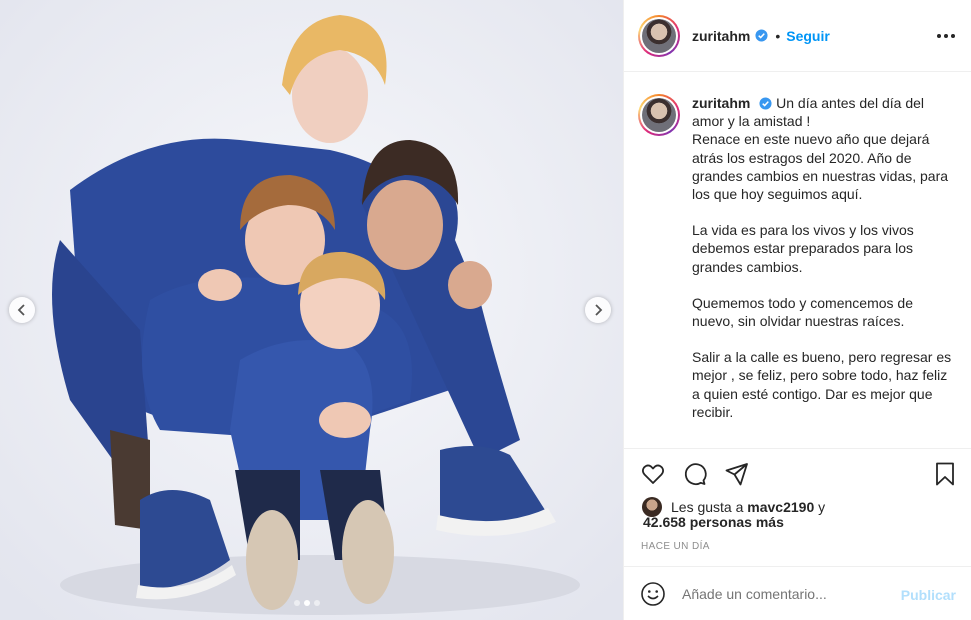  I want to click on post-timestamp: HACE UN DÍA, so click(675, 546).